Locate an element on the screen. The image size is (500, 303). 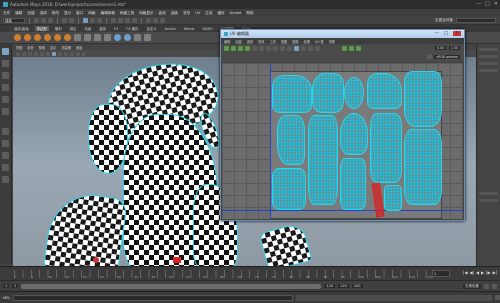
uv-menu-item: 修改 is located at coordinates (261, 41).